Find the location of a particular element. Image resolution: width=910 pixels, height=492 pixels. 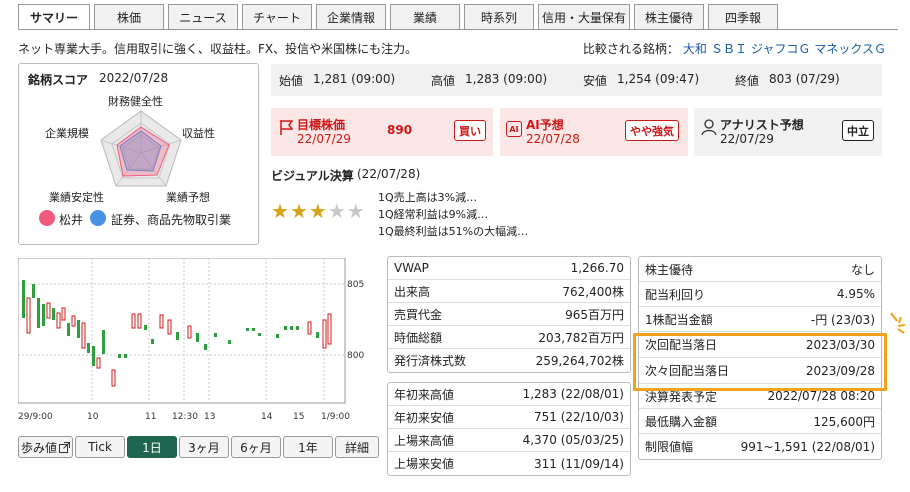

table-row: 上場来安値 311 (11/09/14) is located at coordinates (509, 463).